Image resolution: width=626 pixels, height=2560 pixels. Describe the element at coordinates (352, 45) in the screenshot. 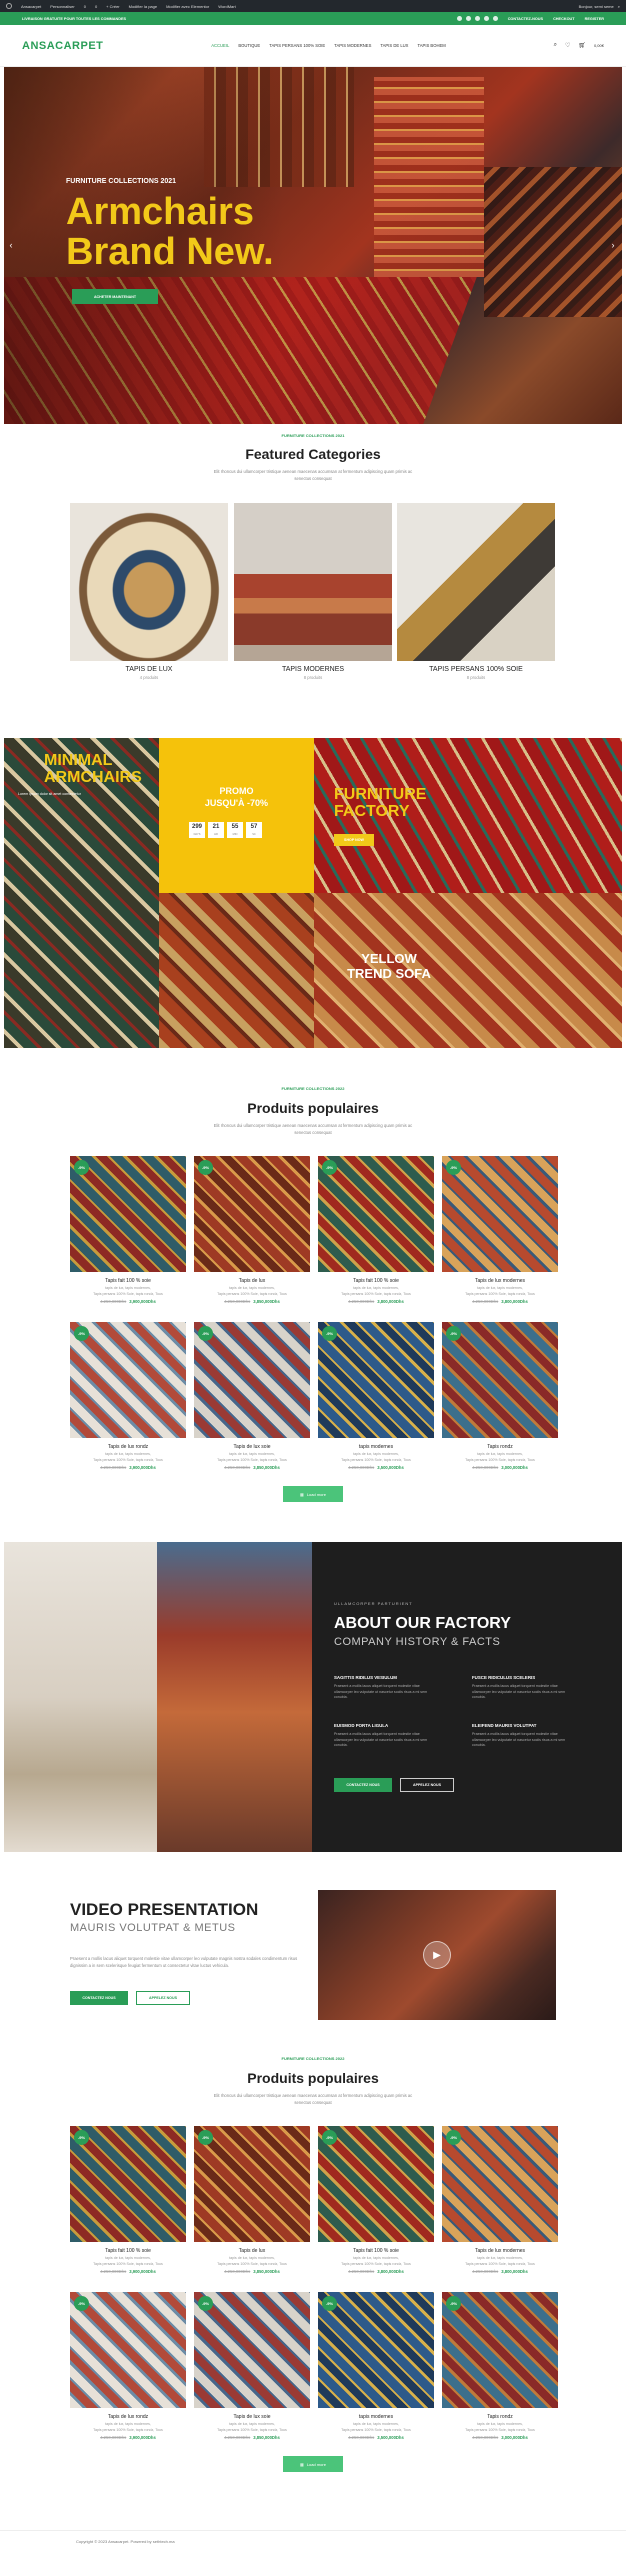

I see `nav-item-modernes: TAPIS MODERNES` at that location.